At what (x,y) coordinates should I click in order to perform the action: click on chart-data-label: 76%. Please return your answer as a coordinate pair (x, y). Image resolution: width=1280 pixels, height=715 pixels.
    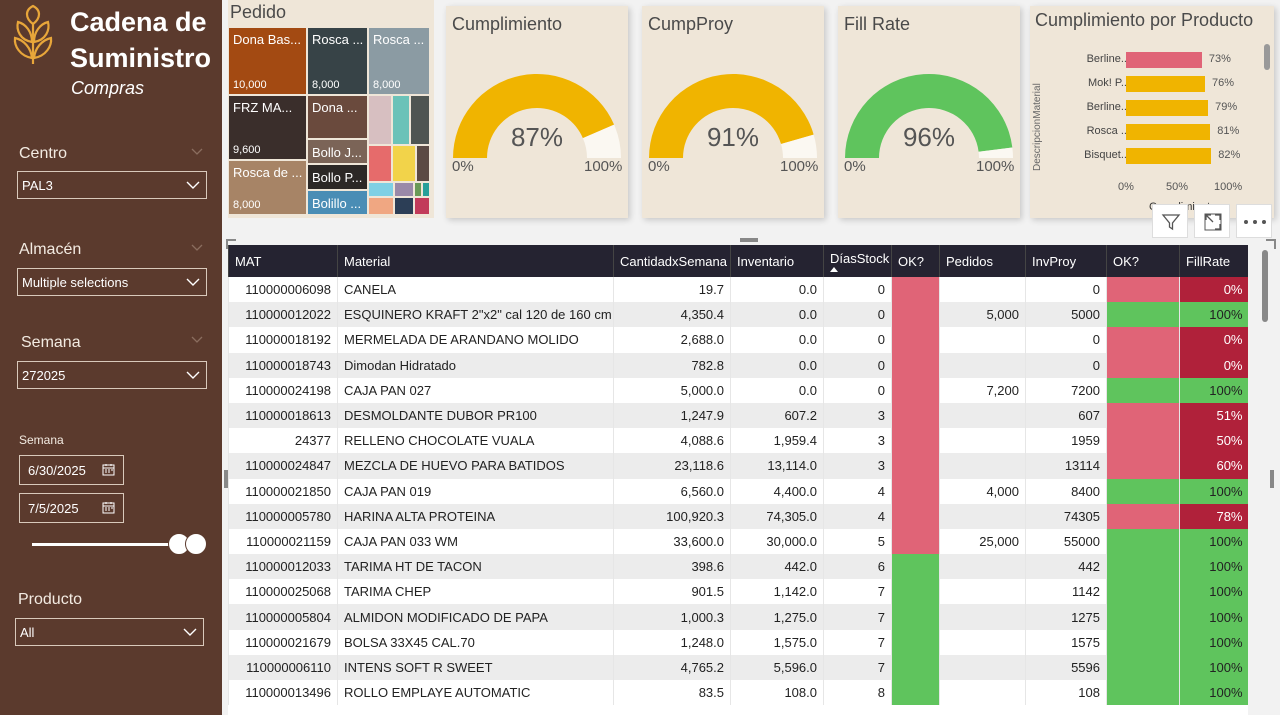
    Looking at the image, I should click on (1223, 83).